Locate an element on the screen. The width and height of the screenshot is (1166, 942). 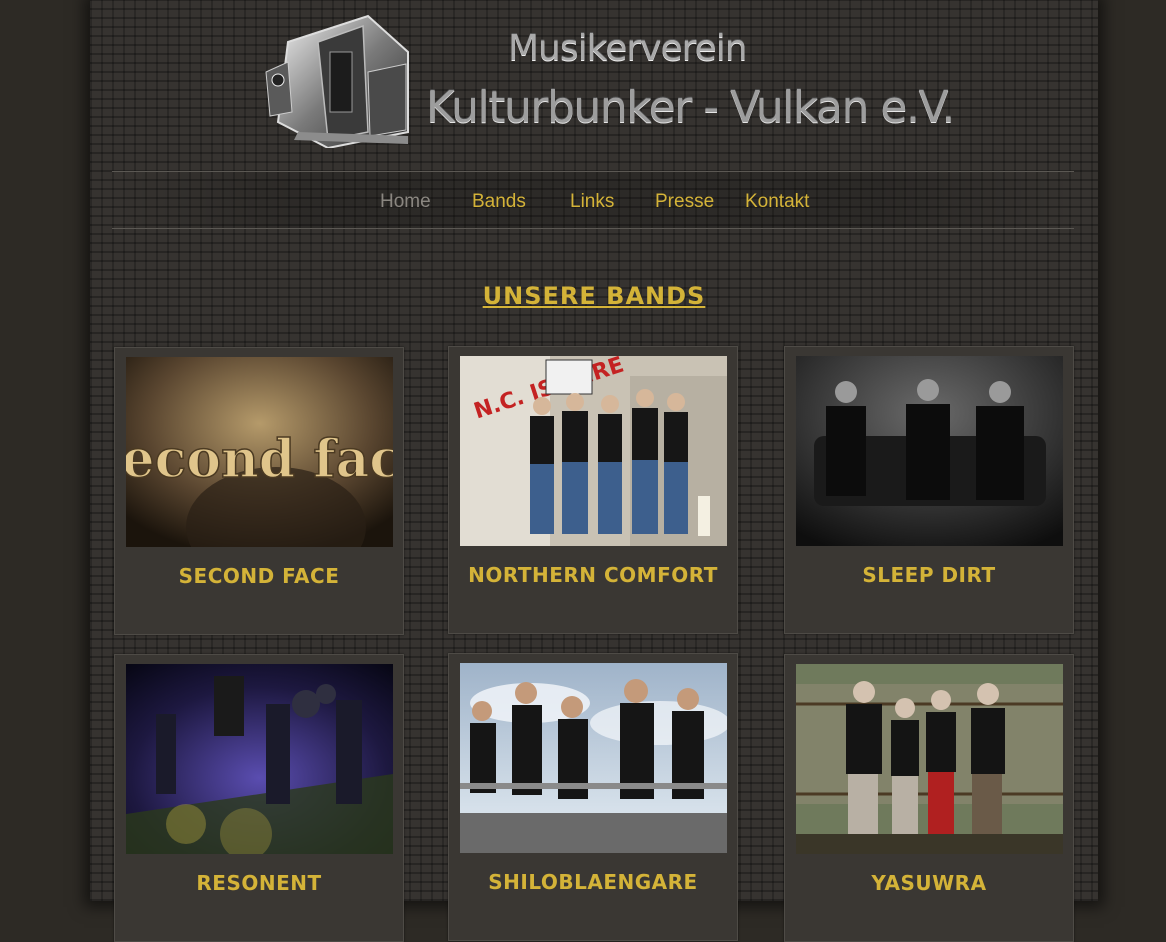
site-title-line2: Kulturbunker - Vulkan e.V. is located at coordinates (690, 107).